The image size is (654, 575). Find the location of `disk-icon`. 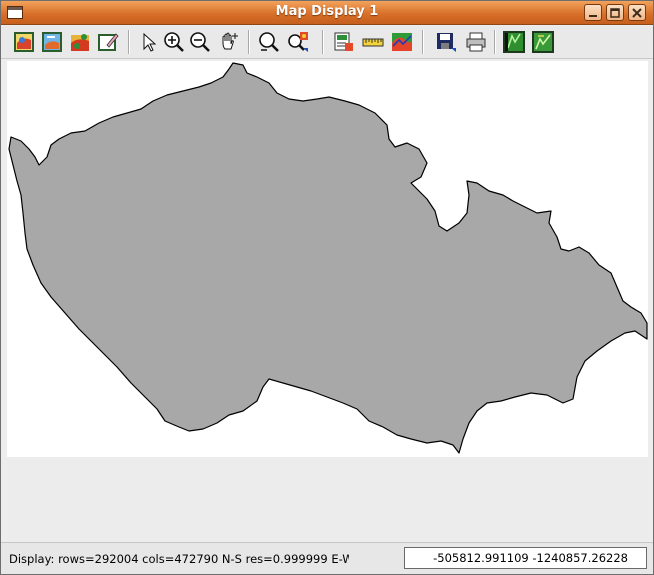

disk-icon is located at coordinates (446, 42).